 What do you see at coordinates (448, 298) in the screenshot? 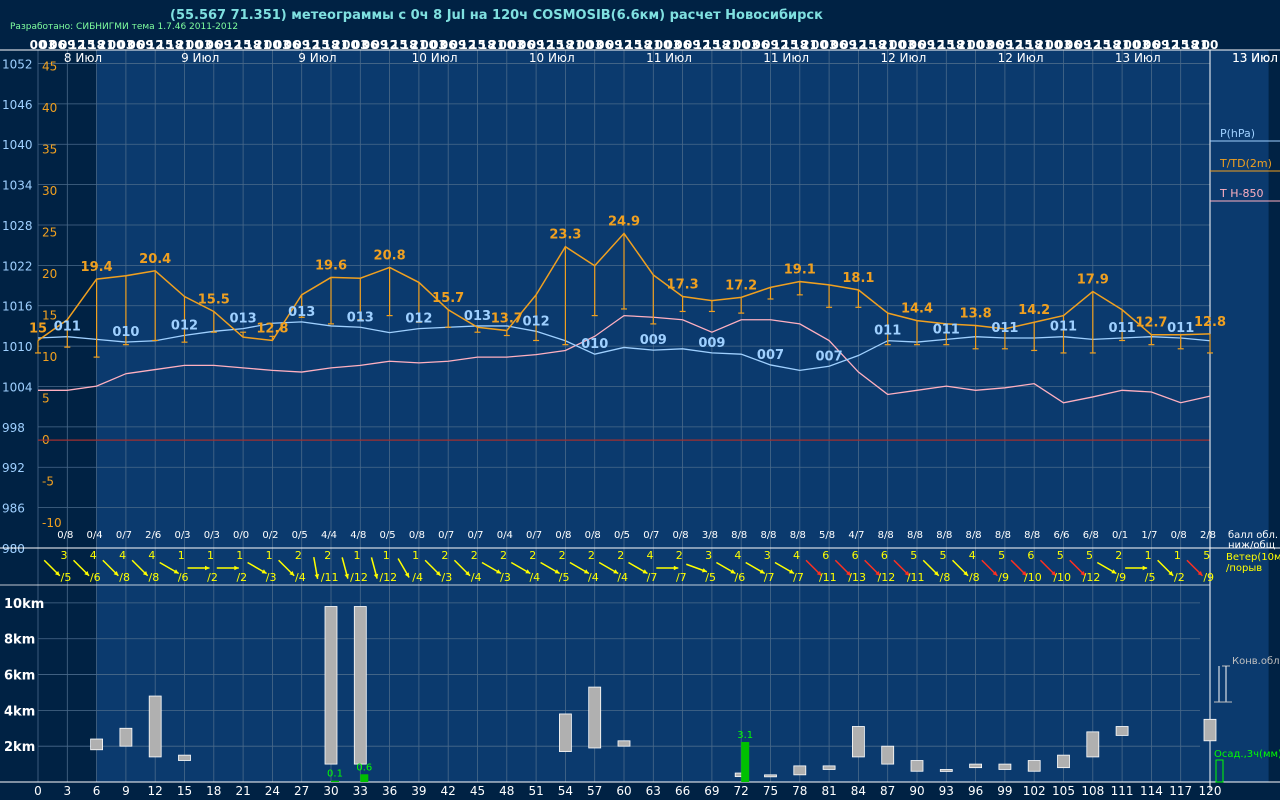
I see `temperature-value-label: 15.7` at bounding box center [448, 298].